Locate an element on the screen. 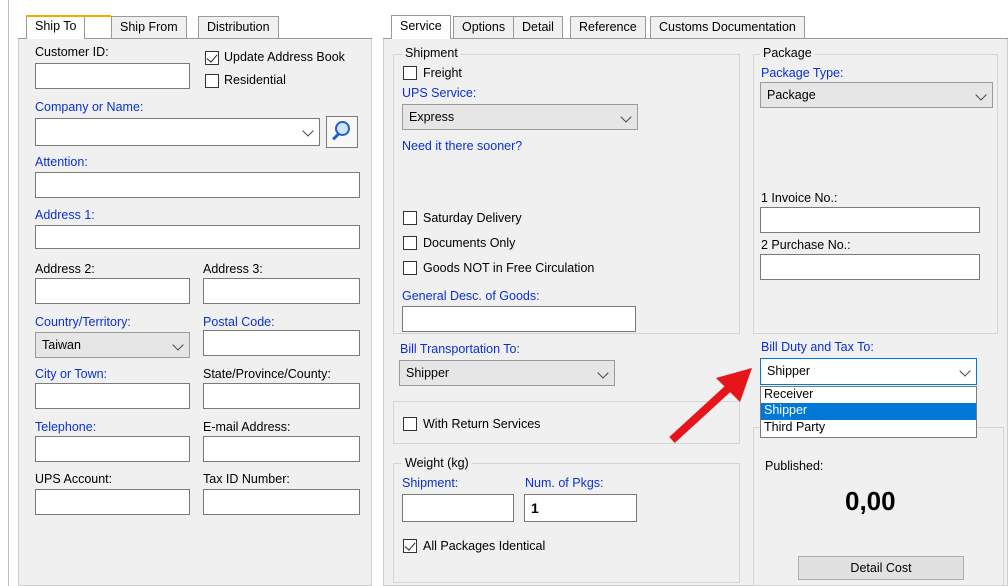 This screenshot has height=586, width=1008. company-label: Company or Name: is located at coordinates (89, 107).